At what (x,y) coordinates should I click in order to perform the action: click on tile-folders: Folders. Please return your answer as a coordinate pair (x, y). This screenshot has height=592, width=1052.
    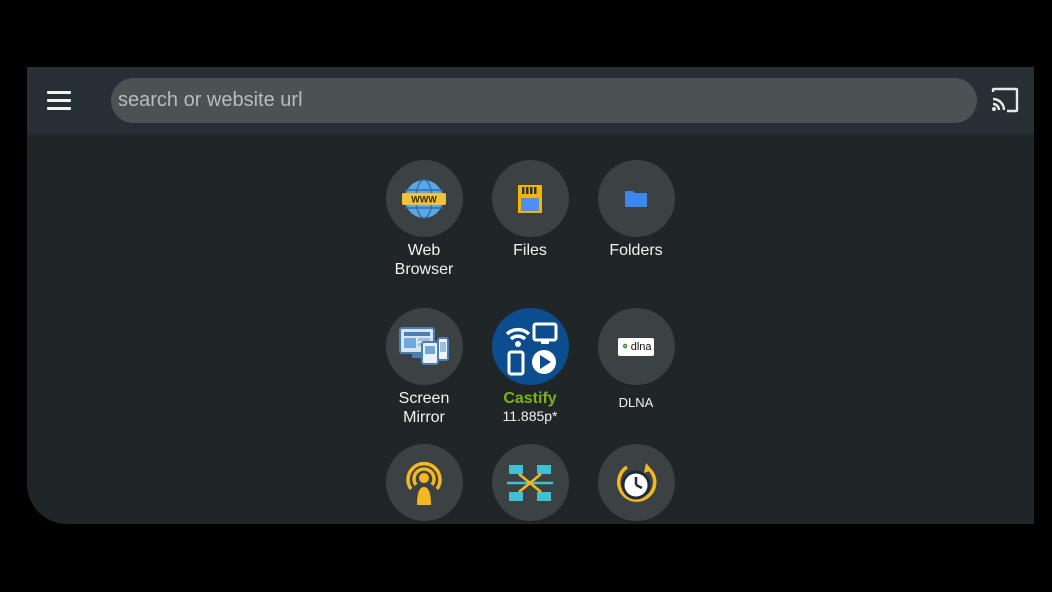
    Looking at the image, I should click on (636, 210).